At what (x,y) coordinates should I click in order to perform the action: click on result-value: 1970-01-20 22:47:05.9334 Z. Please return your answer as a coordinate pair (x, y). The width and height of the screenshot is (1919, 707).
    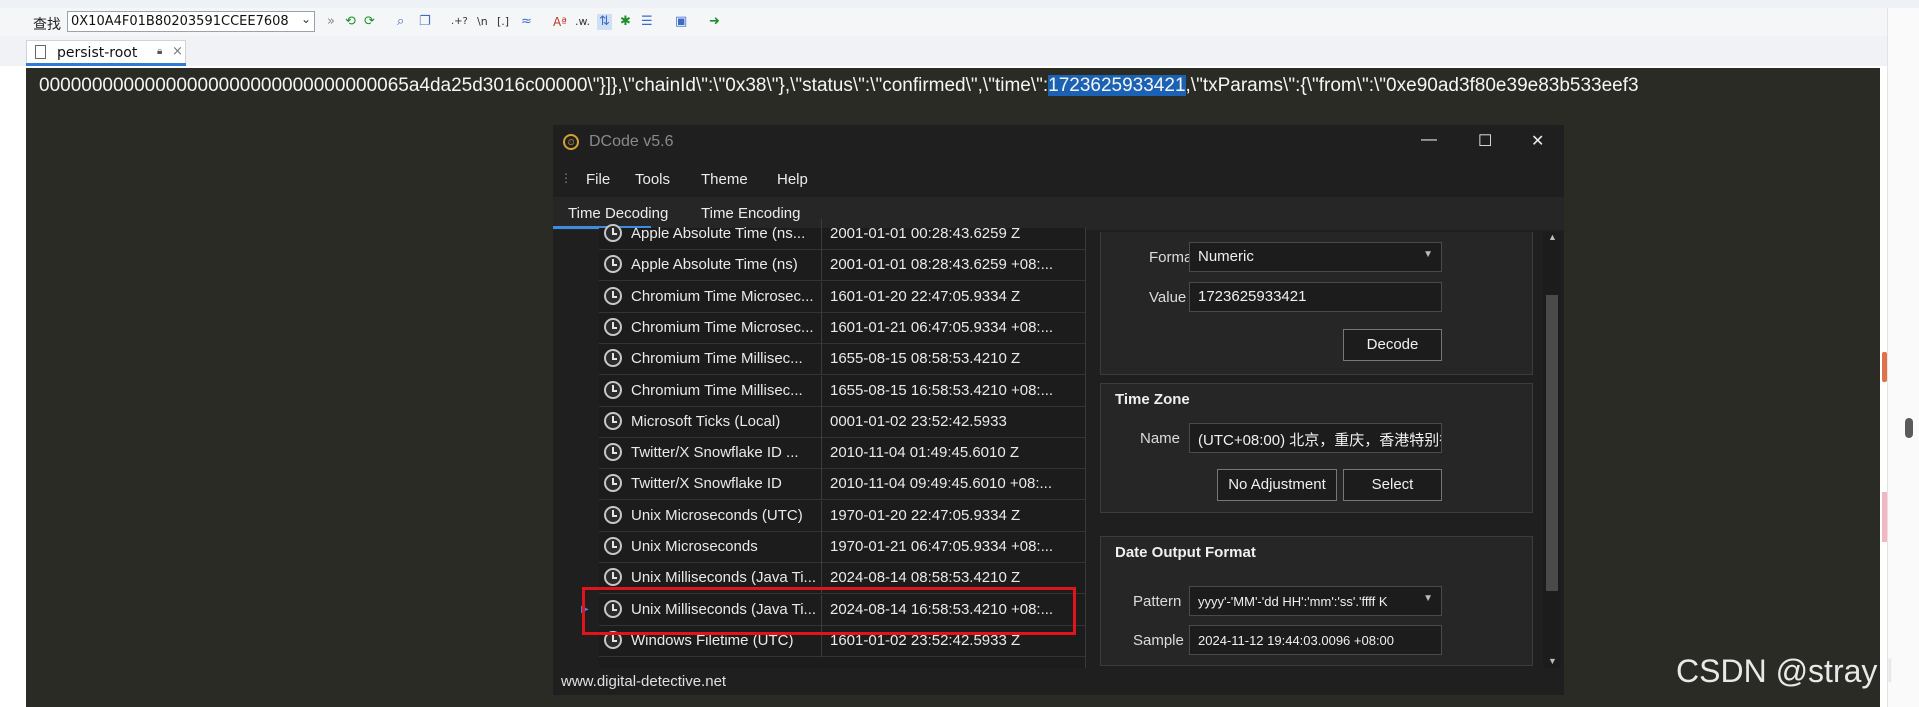
    Looking at the image, I should click on (925, 515).